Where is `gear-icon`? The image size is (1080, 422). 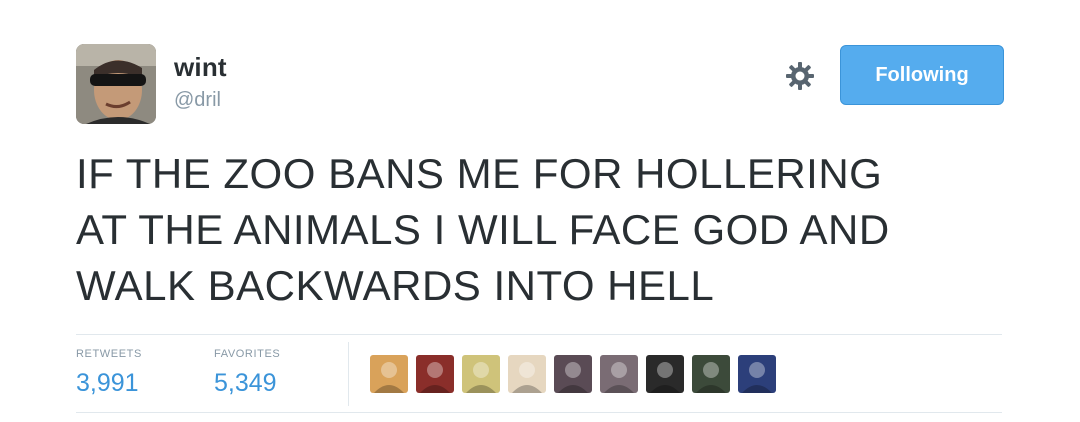
gear-icon is located at coordinates (800, 76).